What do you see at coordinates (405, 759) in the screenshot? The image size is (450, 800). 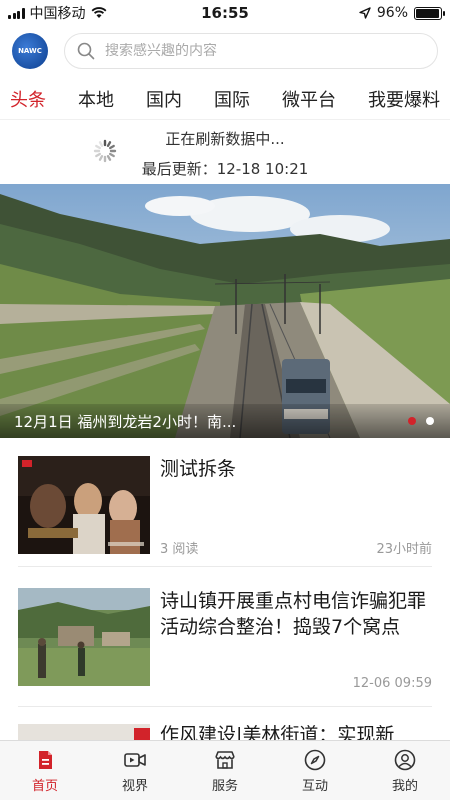 I see `user-icon` at bounding box center [405, 759].